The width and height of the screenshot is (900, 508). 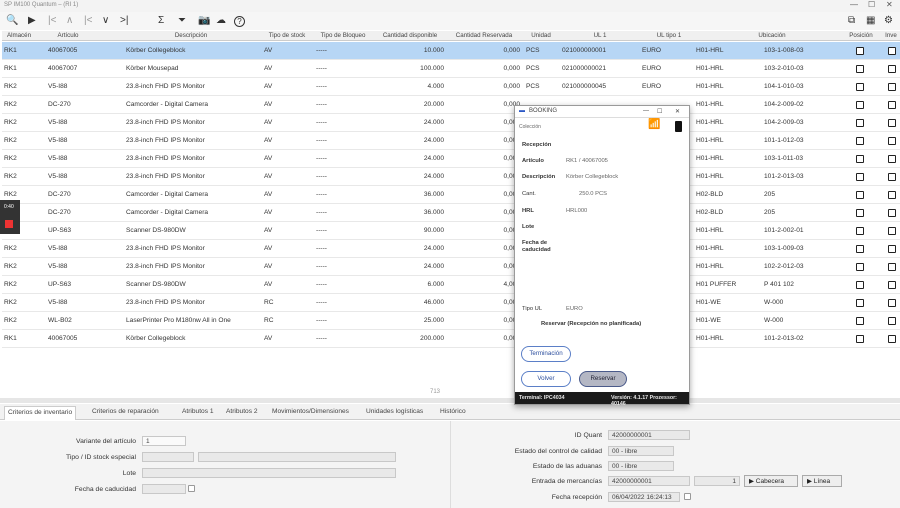 I want to click on record-stop-icon, so click(x=9, y=224).